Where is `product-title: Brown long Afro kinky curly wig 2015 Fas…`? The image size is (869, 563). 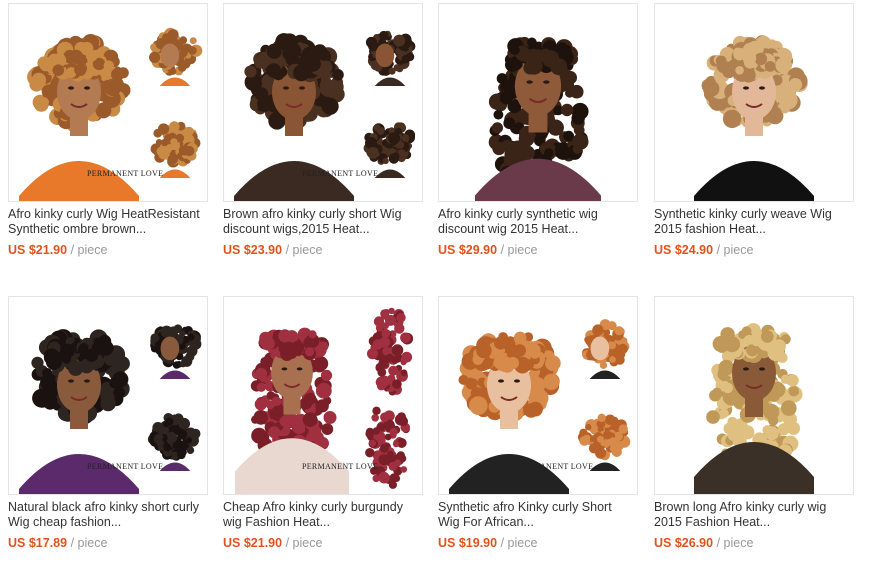
product-title: Brown long Afro kinky curly wig 2015 Fas… is located at coordinates (759, 515).